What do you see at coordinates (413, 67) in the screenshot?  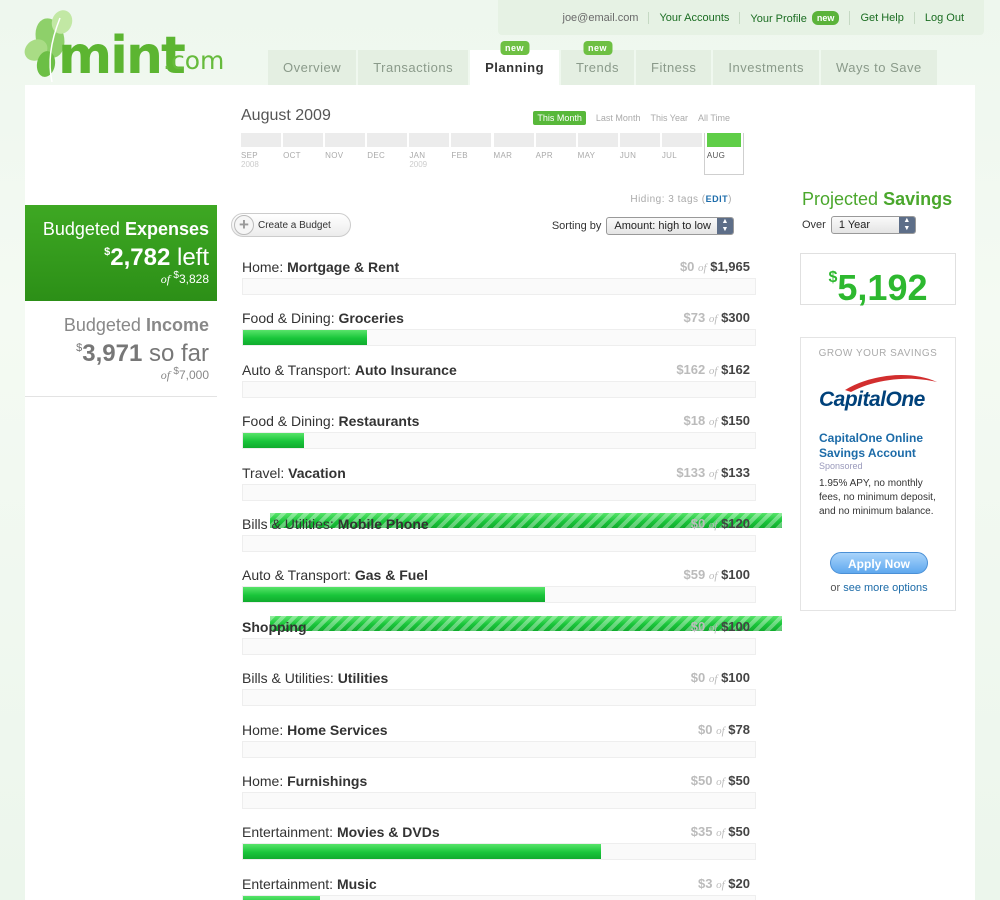 I see `tab-transactions: Transactions` at bounding box center [413, 67].